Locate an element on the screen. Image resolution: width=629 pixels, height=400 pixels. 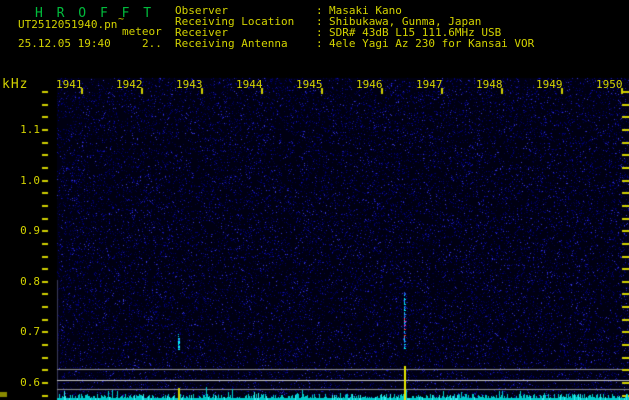
antenna-sep: : is located at coordinates (319, 43).